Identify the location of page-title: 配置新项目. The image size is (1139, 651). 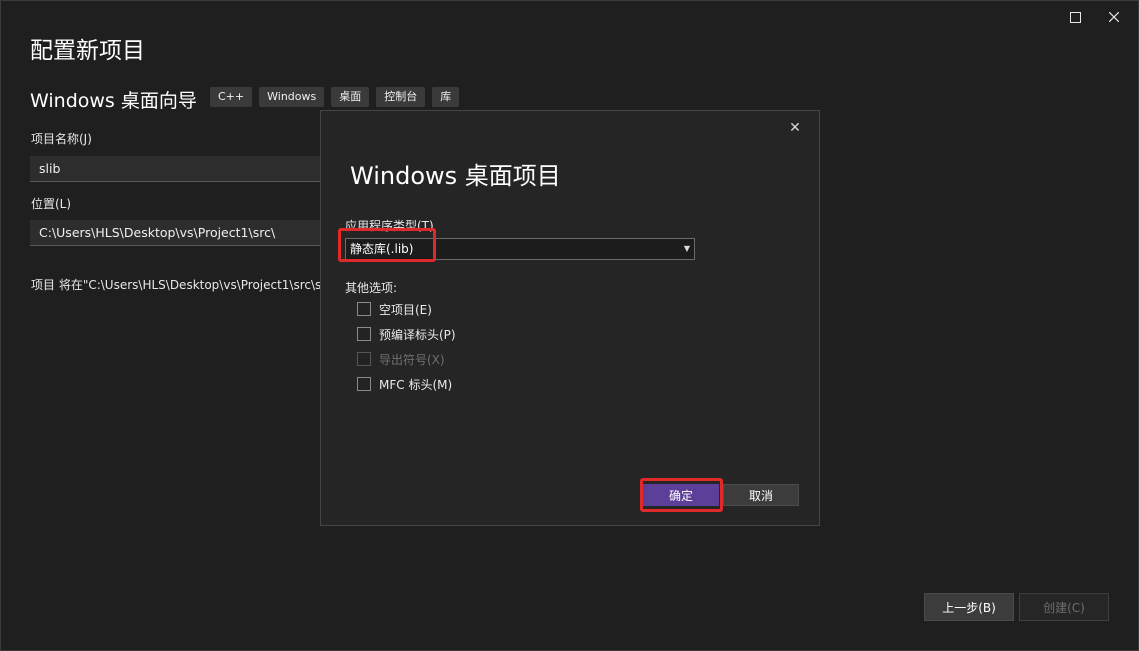
(87, 51).